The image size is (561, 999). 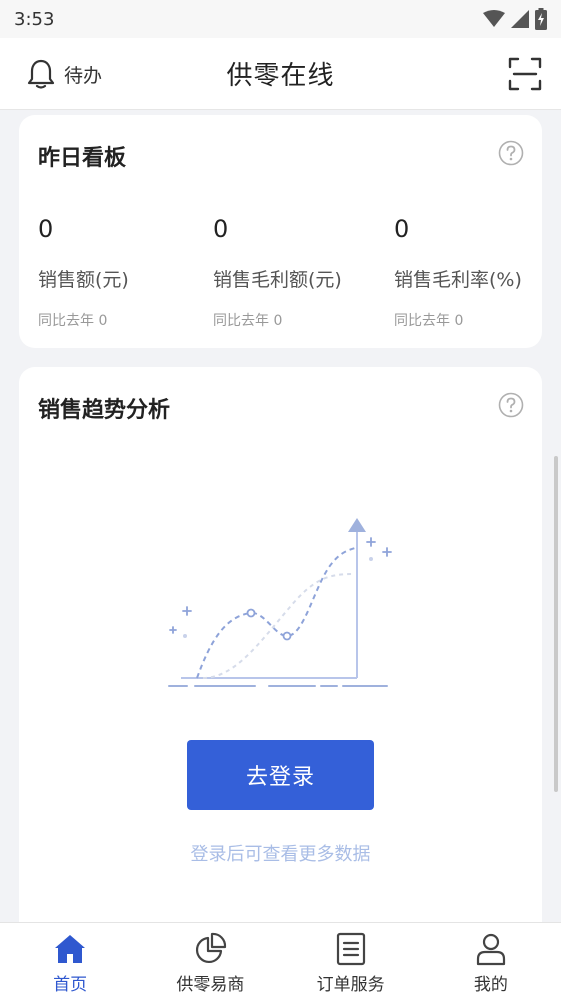 What do you see at coordinates (41, 74) in the screenshot?
I see `bell-icon` at bounding box center [41, 74].